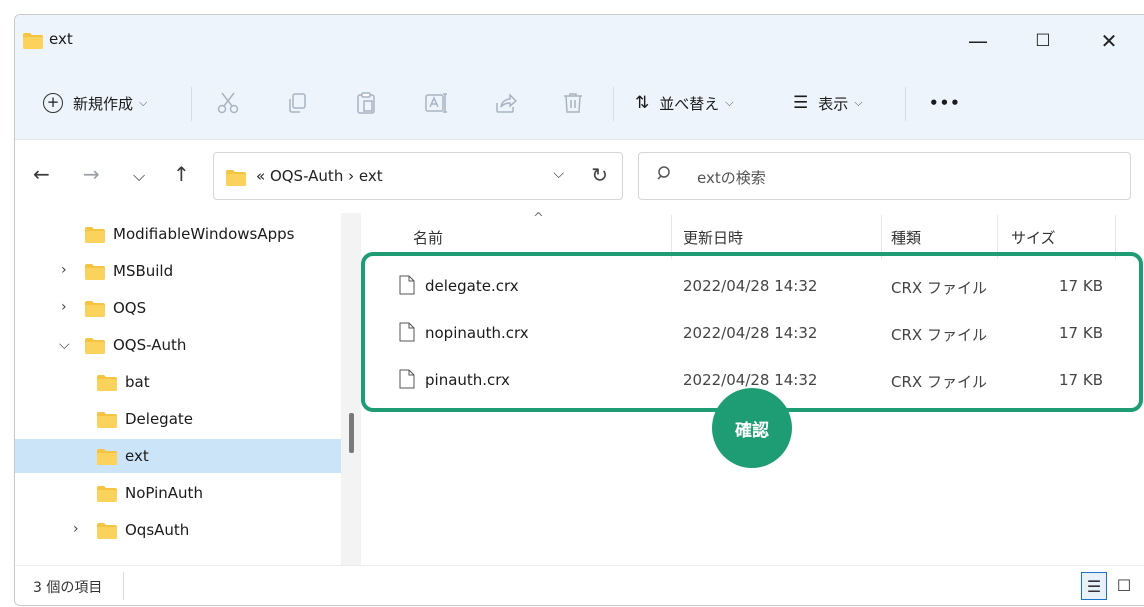 The image size is (1144, 607). I want to click on new-button: + 新規作成 ⌵, so click(95, 103).